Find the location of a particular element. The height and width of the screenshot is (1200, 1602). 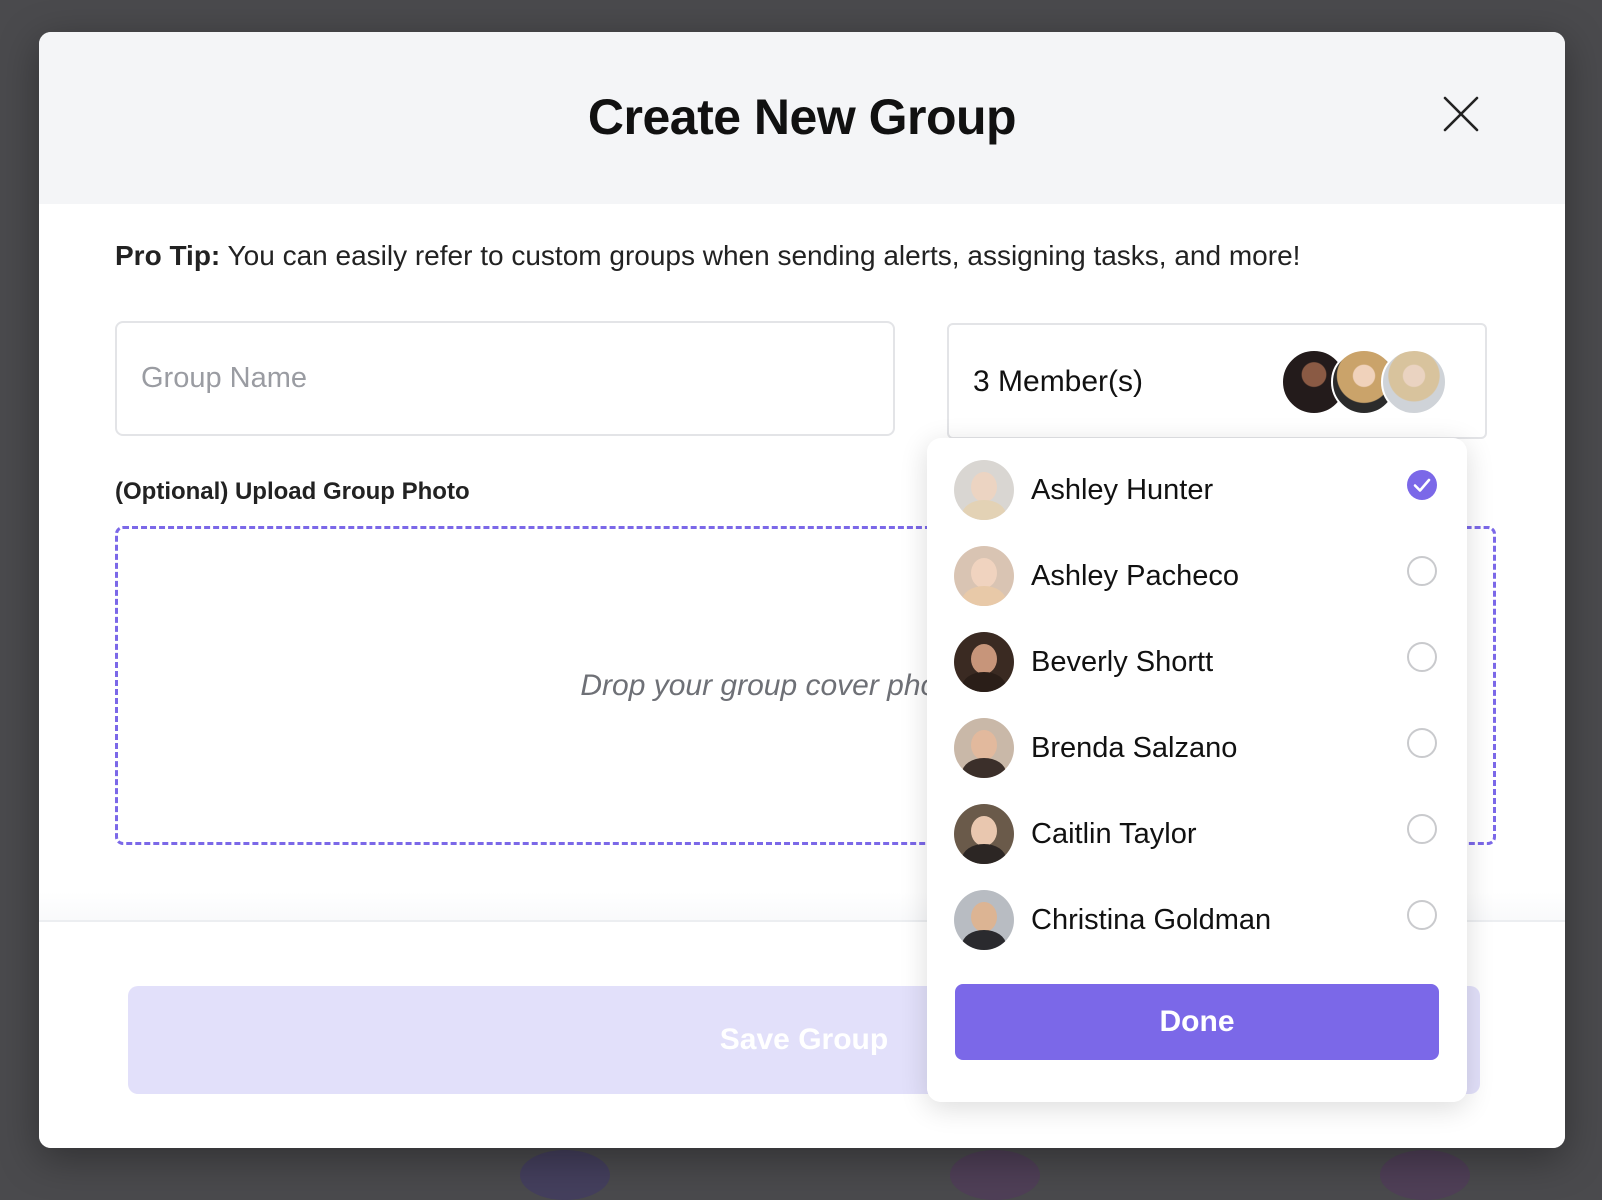

member-name: Beverly Shortt is located at coordinates (1122, 662).